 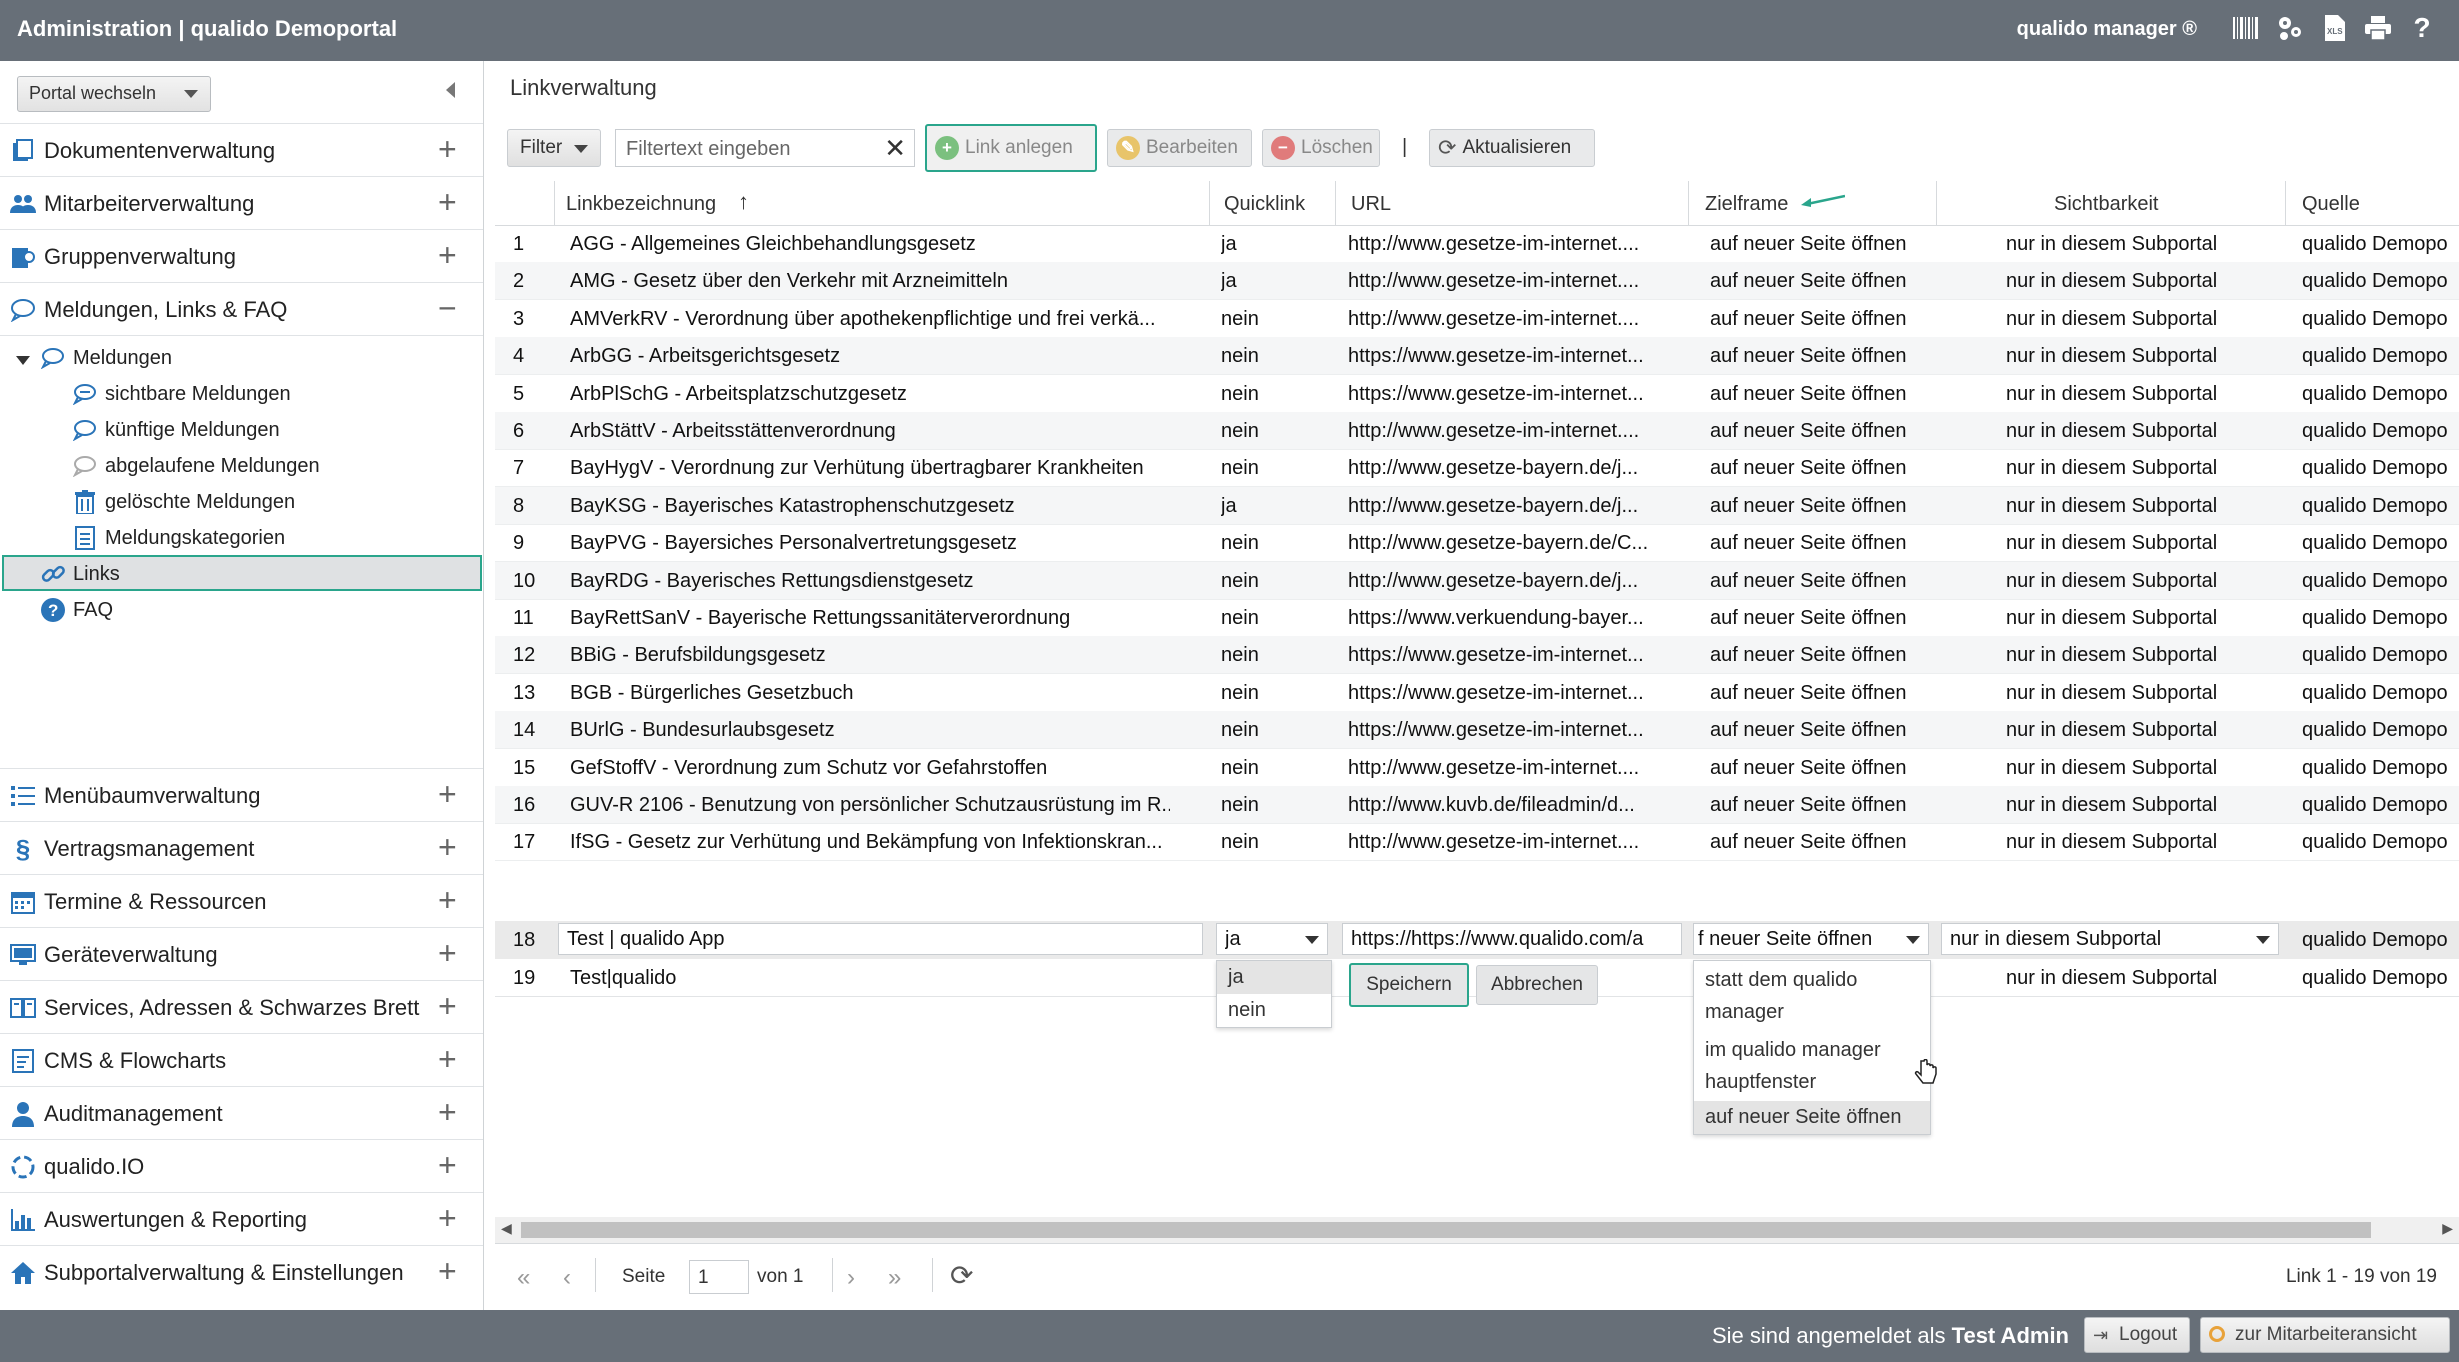 I want to click on employee-view-label: zur Mitarbeiteransicht, so click(x=2326, y=1334).